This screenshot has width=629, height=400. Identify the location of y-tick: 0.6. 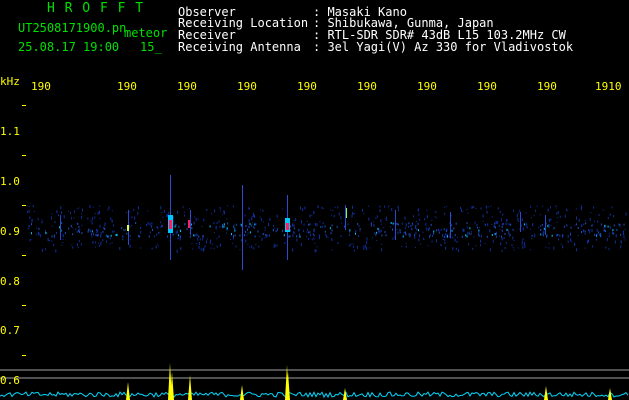
(10, 380).